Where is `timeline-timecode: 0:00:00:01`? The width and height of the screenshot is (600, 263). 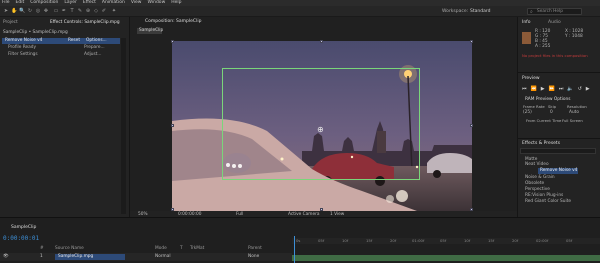
timeline-timecode: 0:00:00:01 is located at coordinates (21, 238).